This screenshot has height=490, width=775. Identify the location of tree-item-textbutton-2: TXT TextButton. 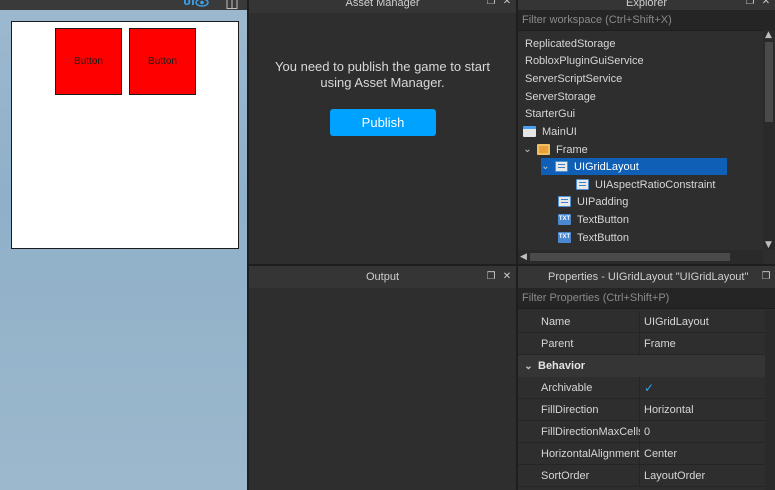
(593, 237).